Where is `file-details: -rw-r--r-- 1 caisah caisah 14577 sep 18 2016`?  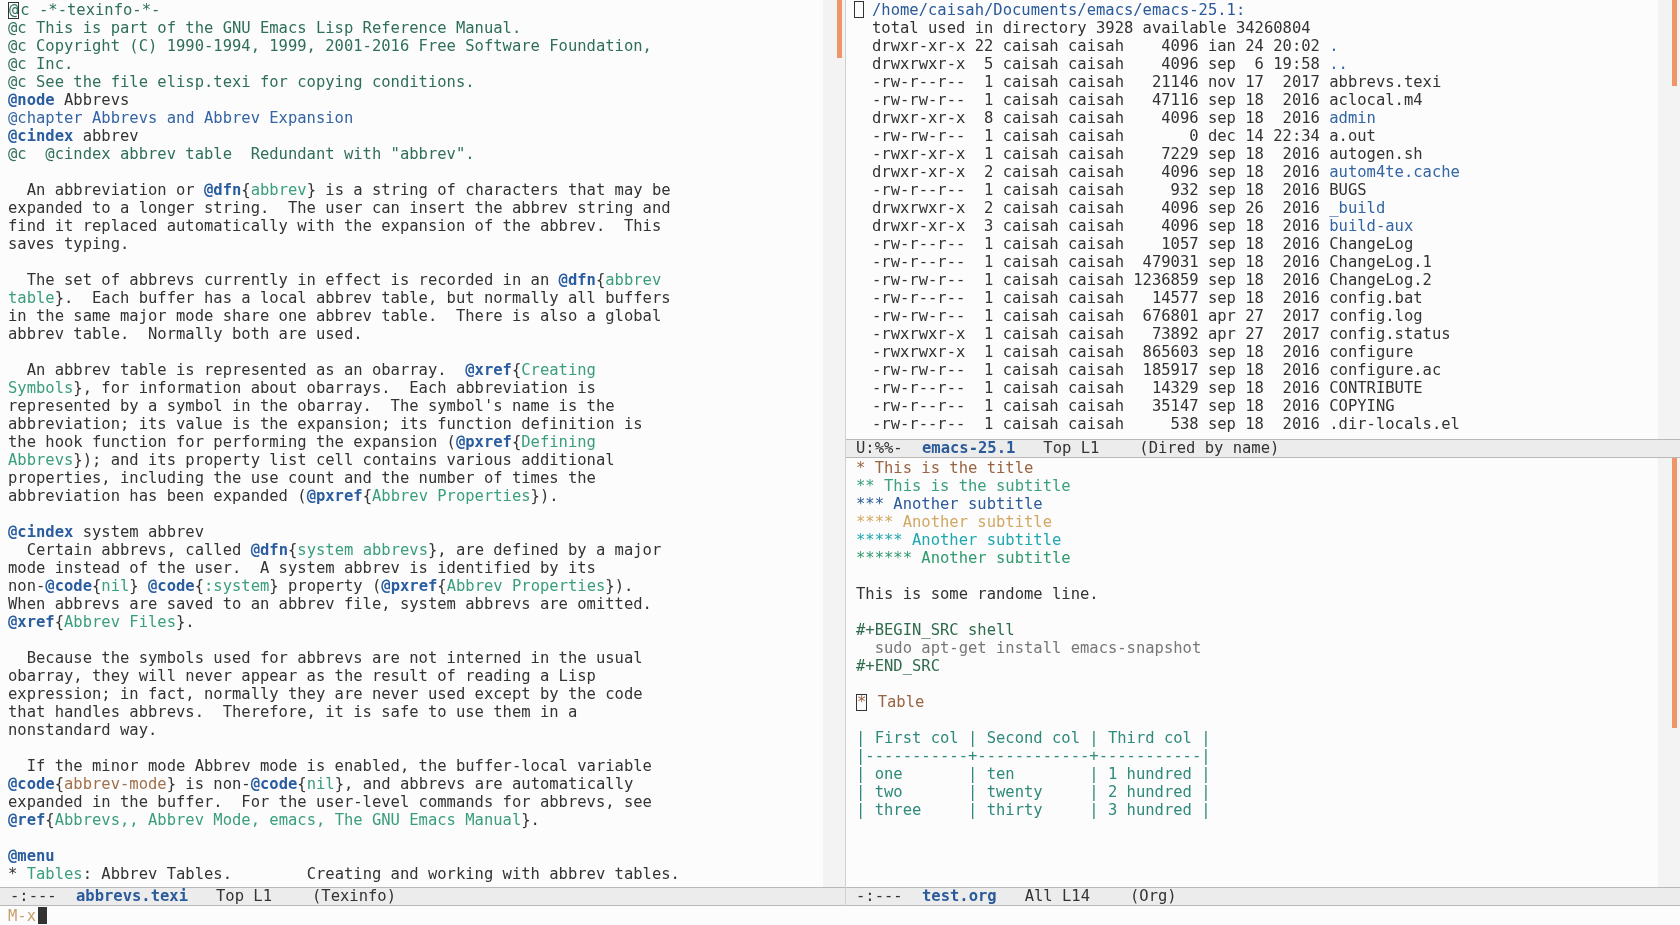 file-details: -rw-r--r-- 1 caisah caisah 14577 sep 18 2016 is located at coordinates (1096, 298).